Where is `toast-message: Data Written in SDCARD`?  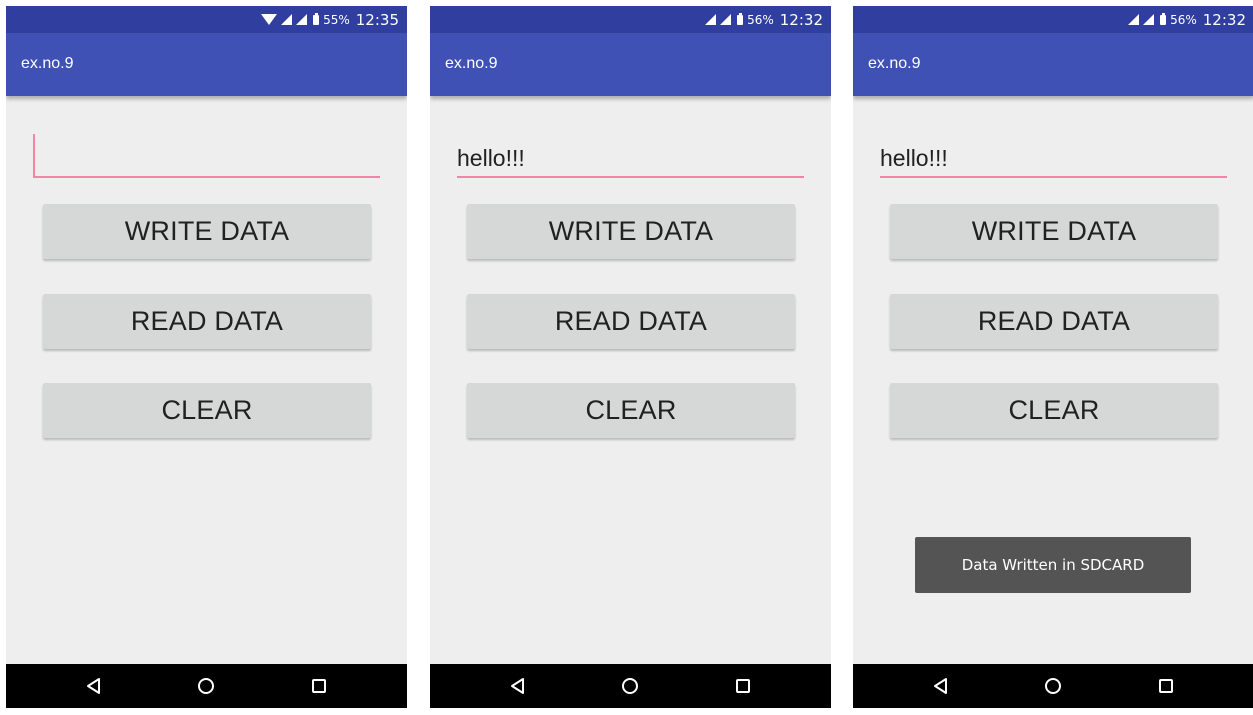
toast-message: Data Written in SDCARD is located at coordinates (1053, 565).